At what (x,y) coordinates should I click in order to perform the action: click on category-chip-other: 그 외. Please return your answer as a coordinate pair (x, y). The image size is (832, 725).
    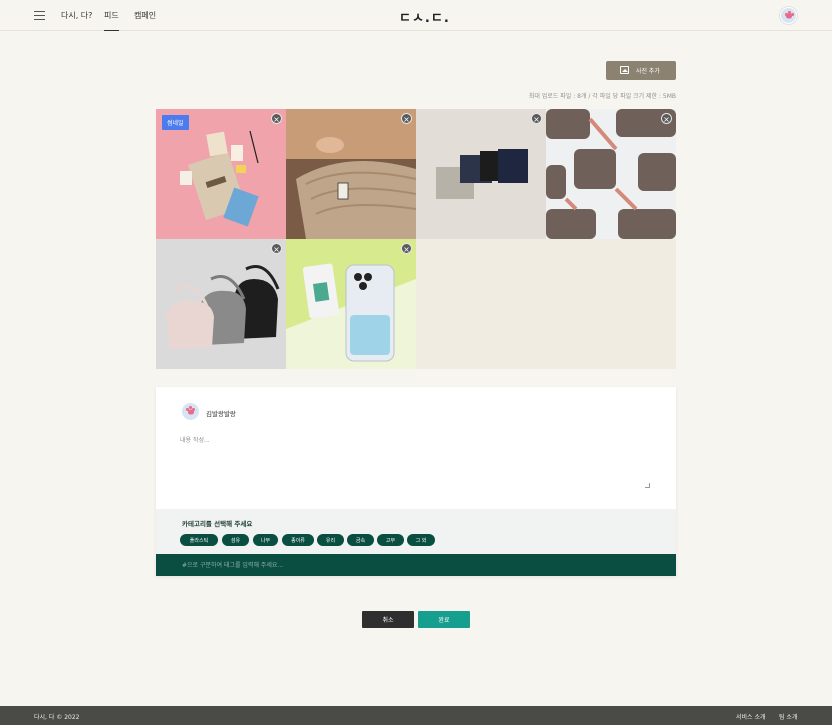
    Looking at the image, I should click on (421, 540).